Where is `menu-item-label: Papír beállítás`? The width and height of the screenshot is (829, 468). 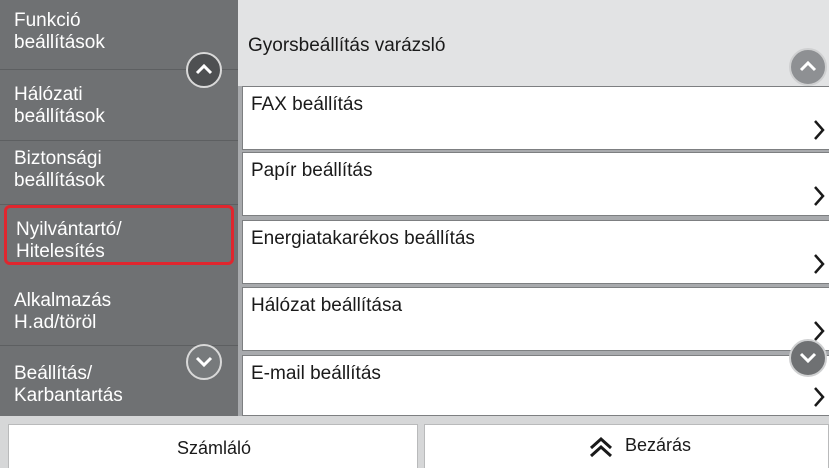 menu-item-label: Papír beállítás is located at coordinates (312, 170).